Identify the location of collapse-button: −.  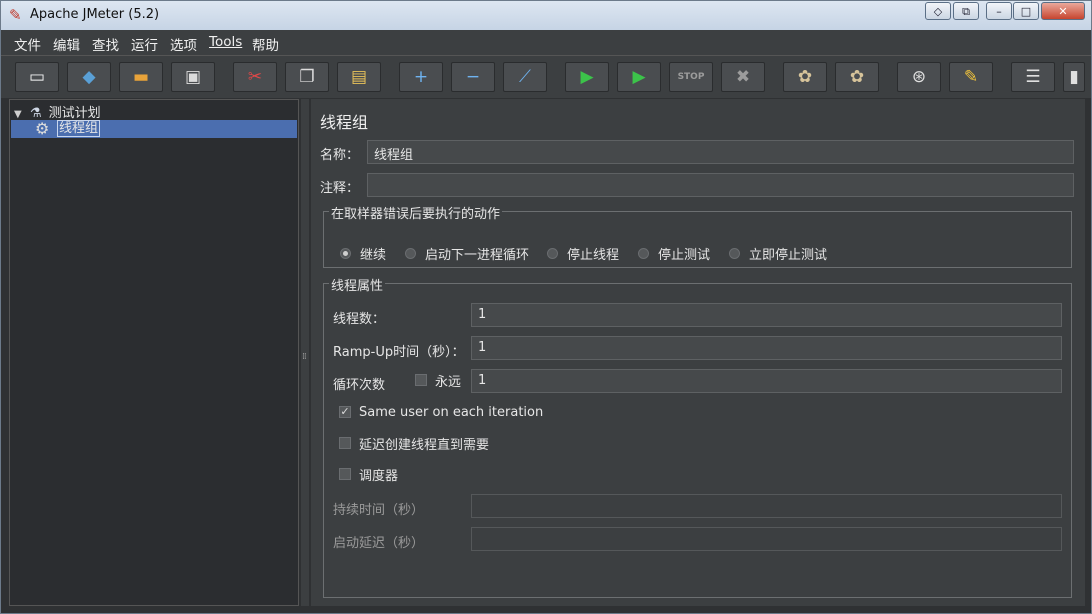
(473, 77).